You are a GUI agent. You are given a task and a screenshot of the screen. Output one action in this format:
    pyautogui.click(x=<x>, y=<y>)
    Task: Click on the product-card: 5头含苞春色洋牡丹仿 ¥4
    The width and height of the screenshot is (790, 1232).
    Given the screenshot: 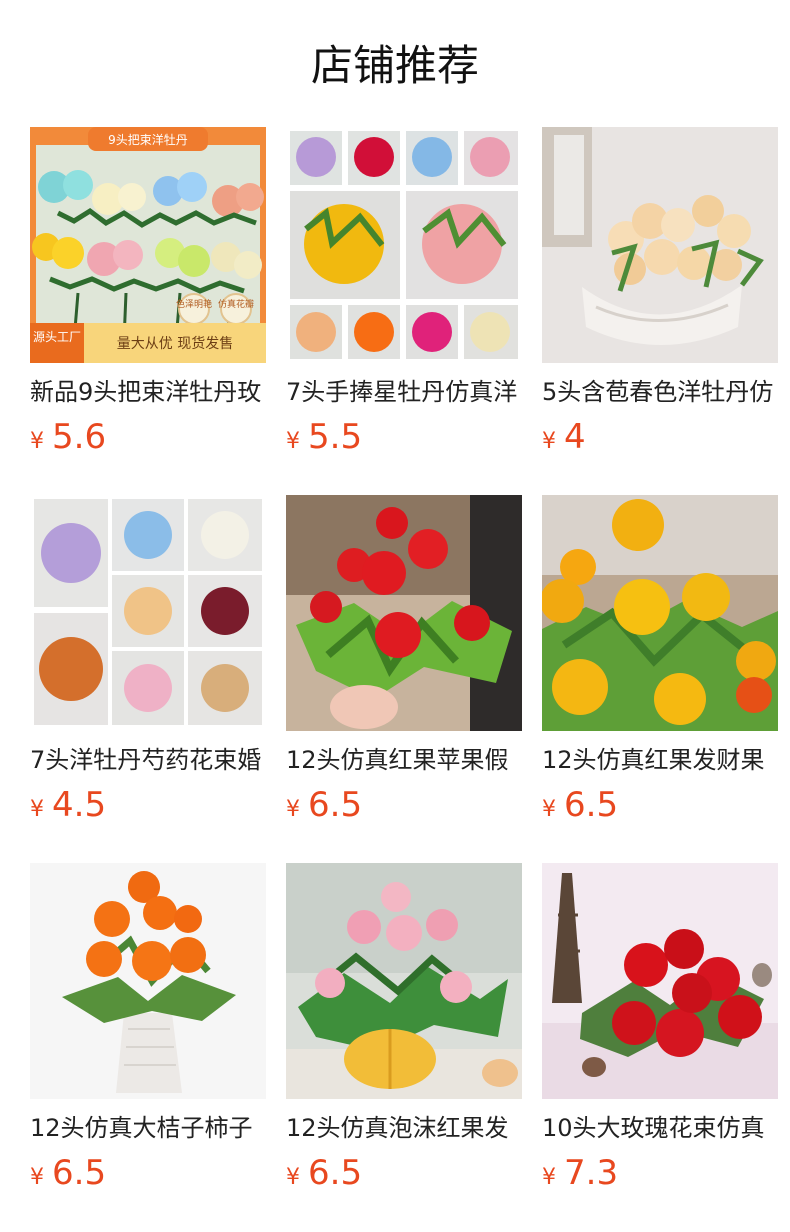 What is the action you would take?
    pyautogui.click(x=660, y=297)
    